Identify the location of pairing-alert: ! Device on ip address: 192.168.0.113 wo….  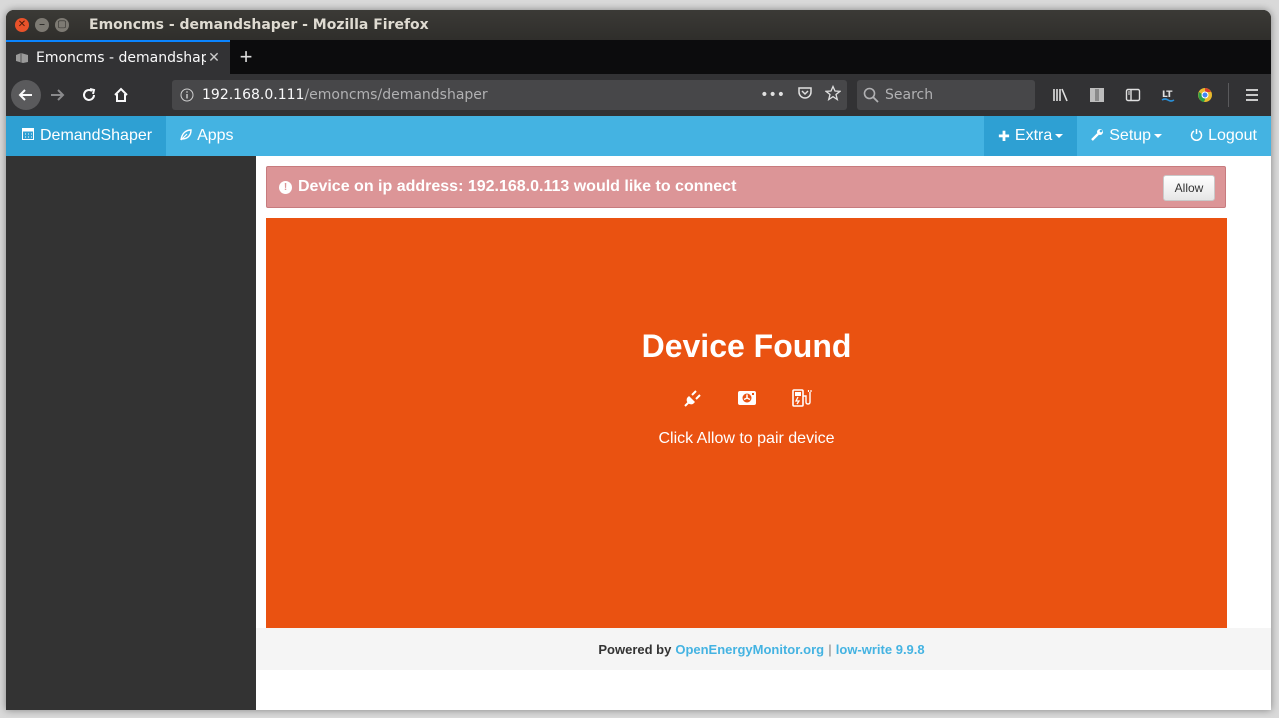
(746, 187).